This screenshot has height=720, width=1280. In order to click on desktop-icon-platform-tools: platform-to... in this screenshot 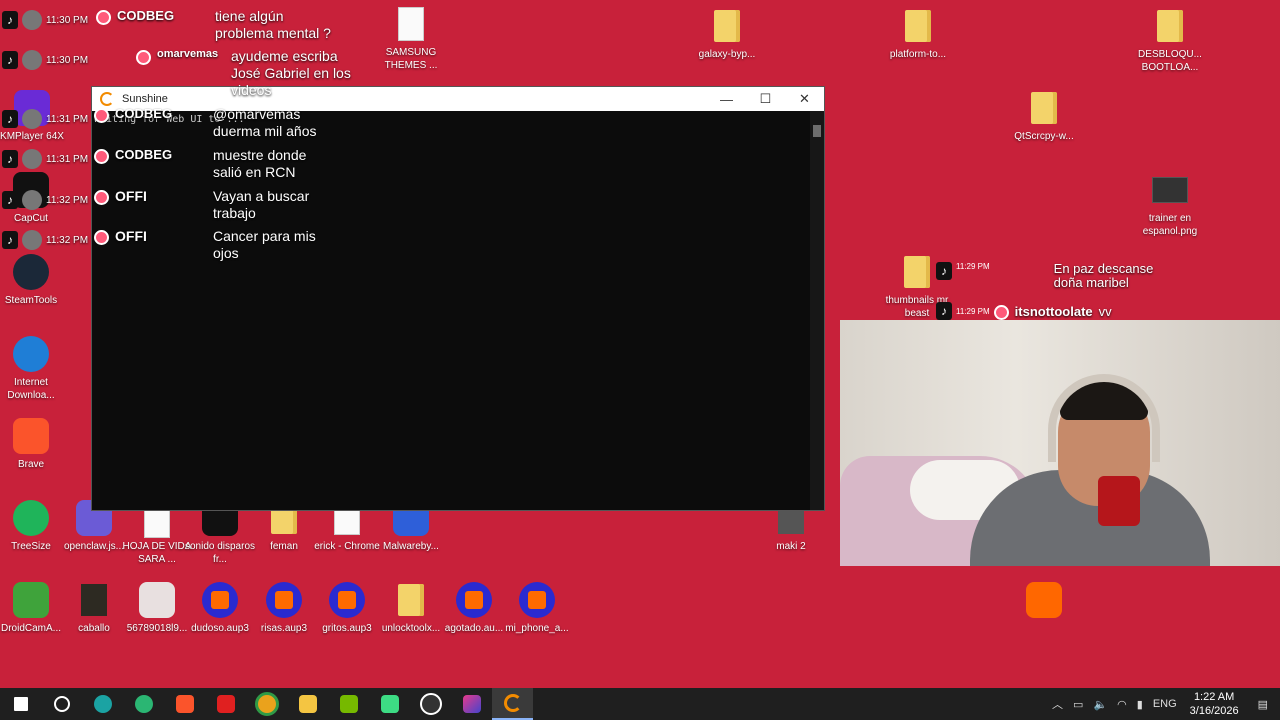, I will do `click(918, 34)`.